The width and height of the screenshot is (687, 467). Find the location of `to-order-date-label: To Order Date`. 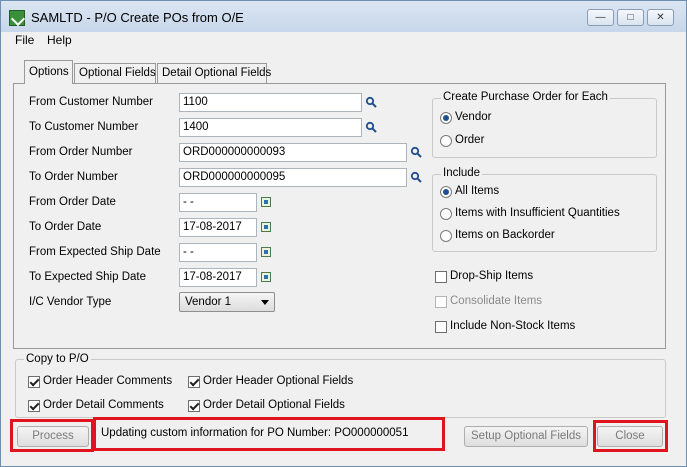

to-order-date-label: To Order Date is located at coordinates (65, 227).